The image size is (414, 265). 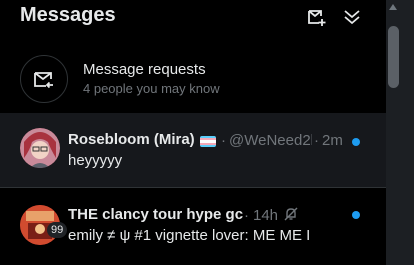 I want to click on scrollbar-thumb, so click(x=393, y=57).